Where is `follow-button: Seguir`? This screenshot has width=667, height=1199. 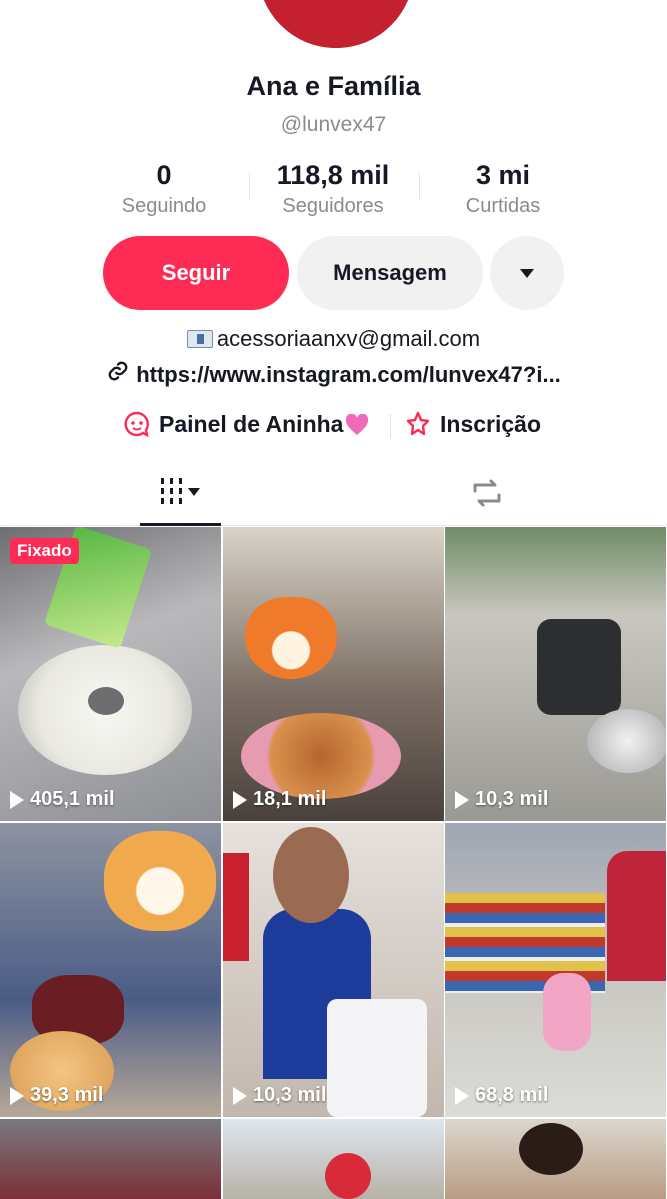 follow-button: Seguir is located at coordinates (196, 273).